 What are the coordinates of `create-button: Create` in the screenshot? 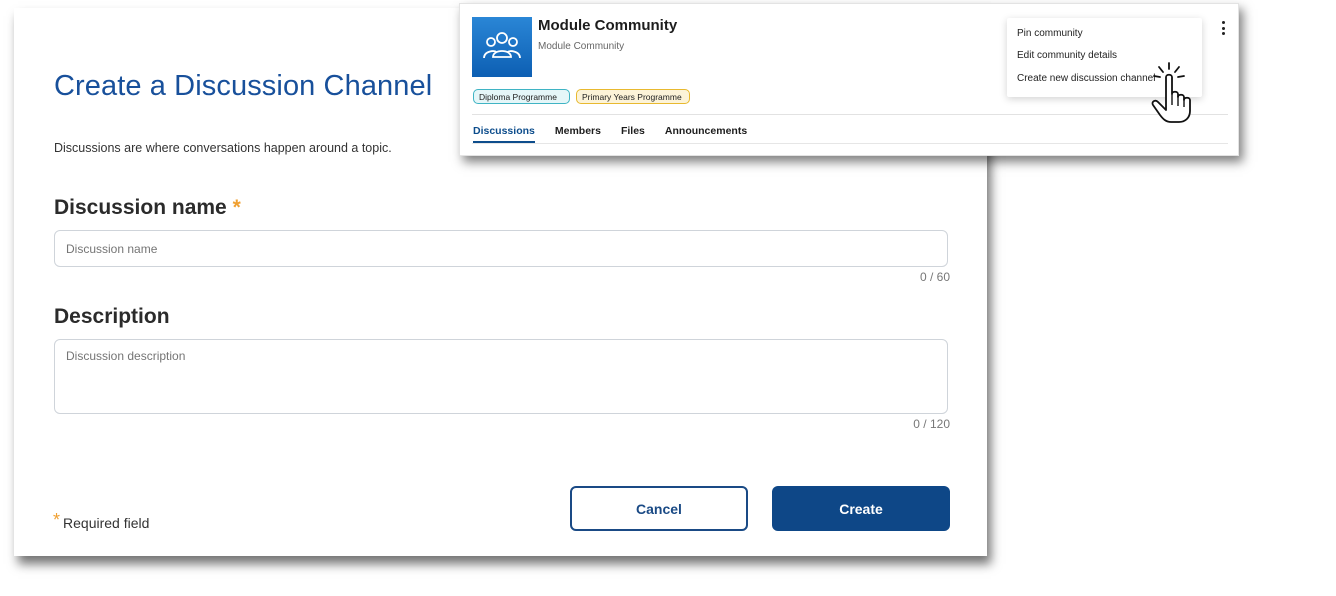 It's located at (861, 508).